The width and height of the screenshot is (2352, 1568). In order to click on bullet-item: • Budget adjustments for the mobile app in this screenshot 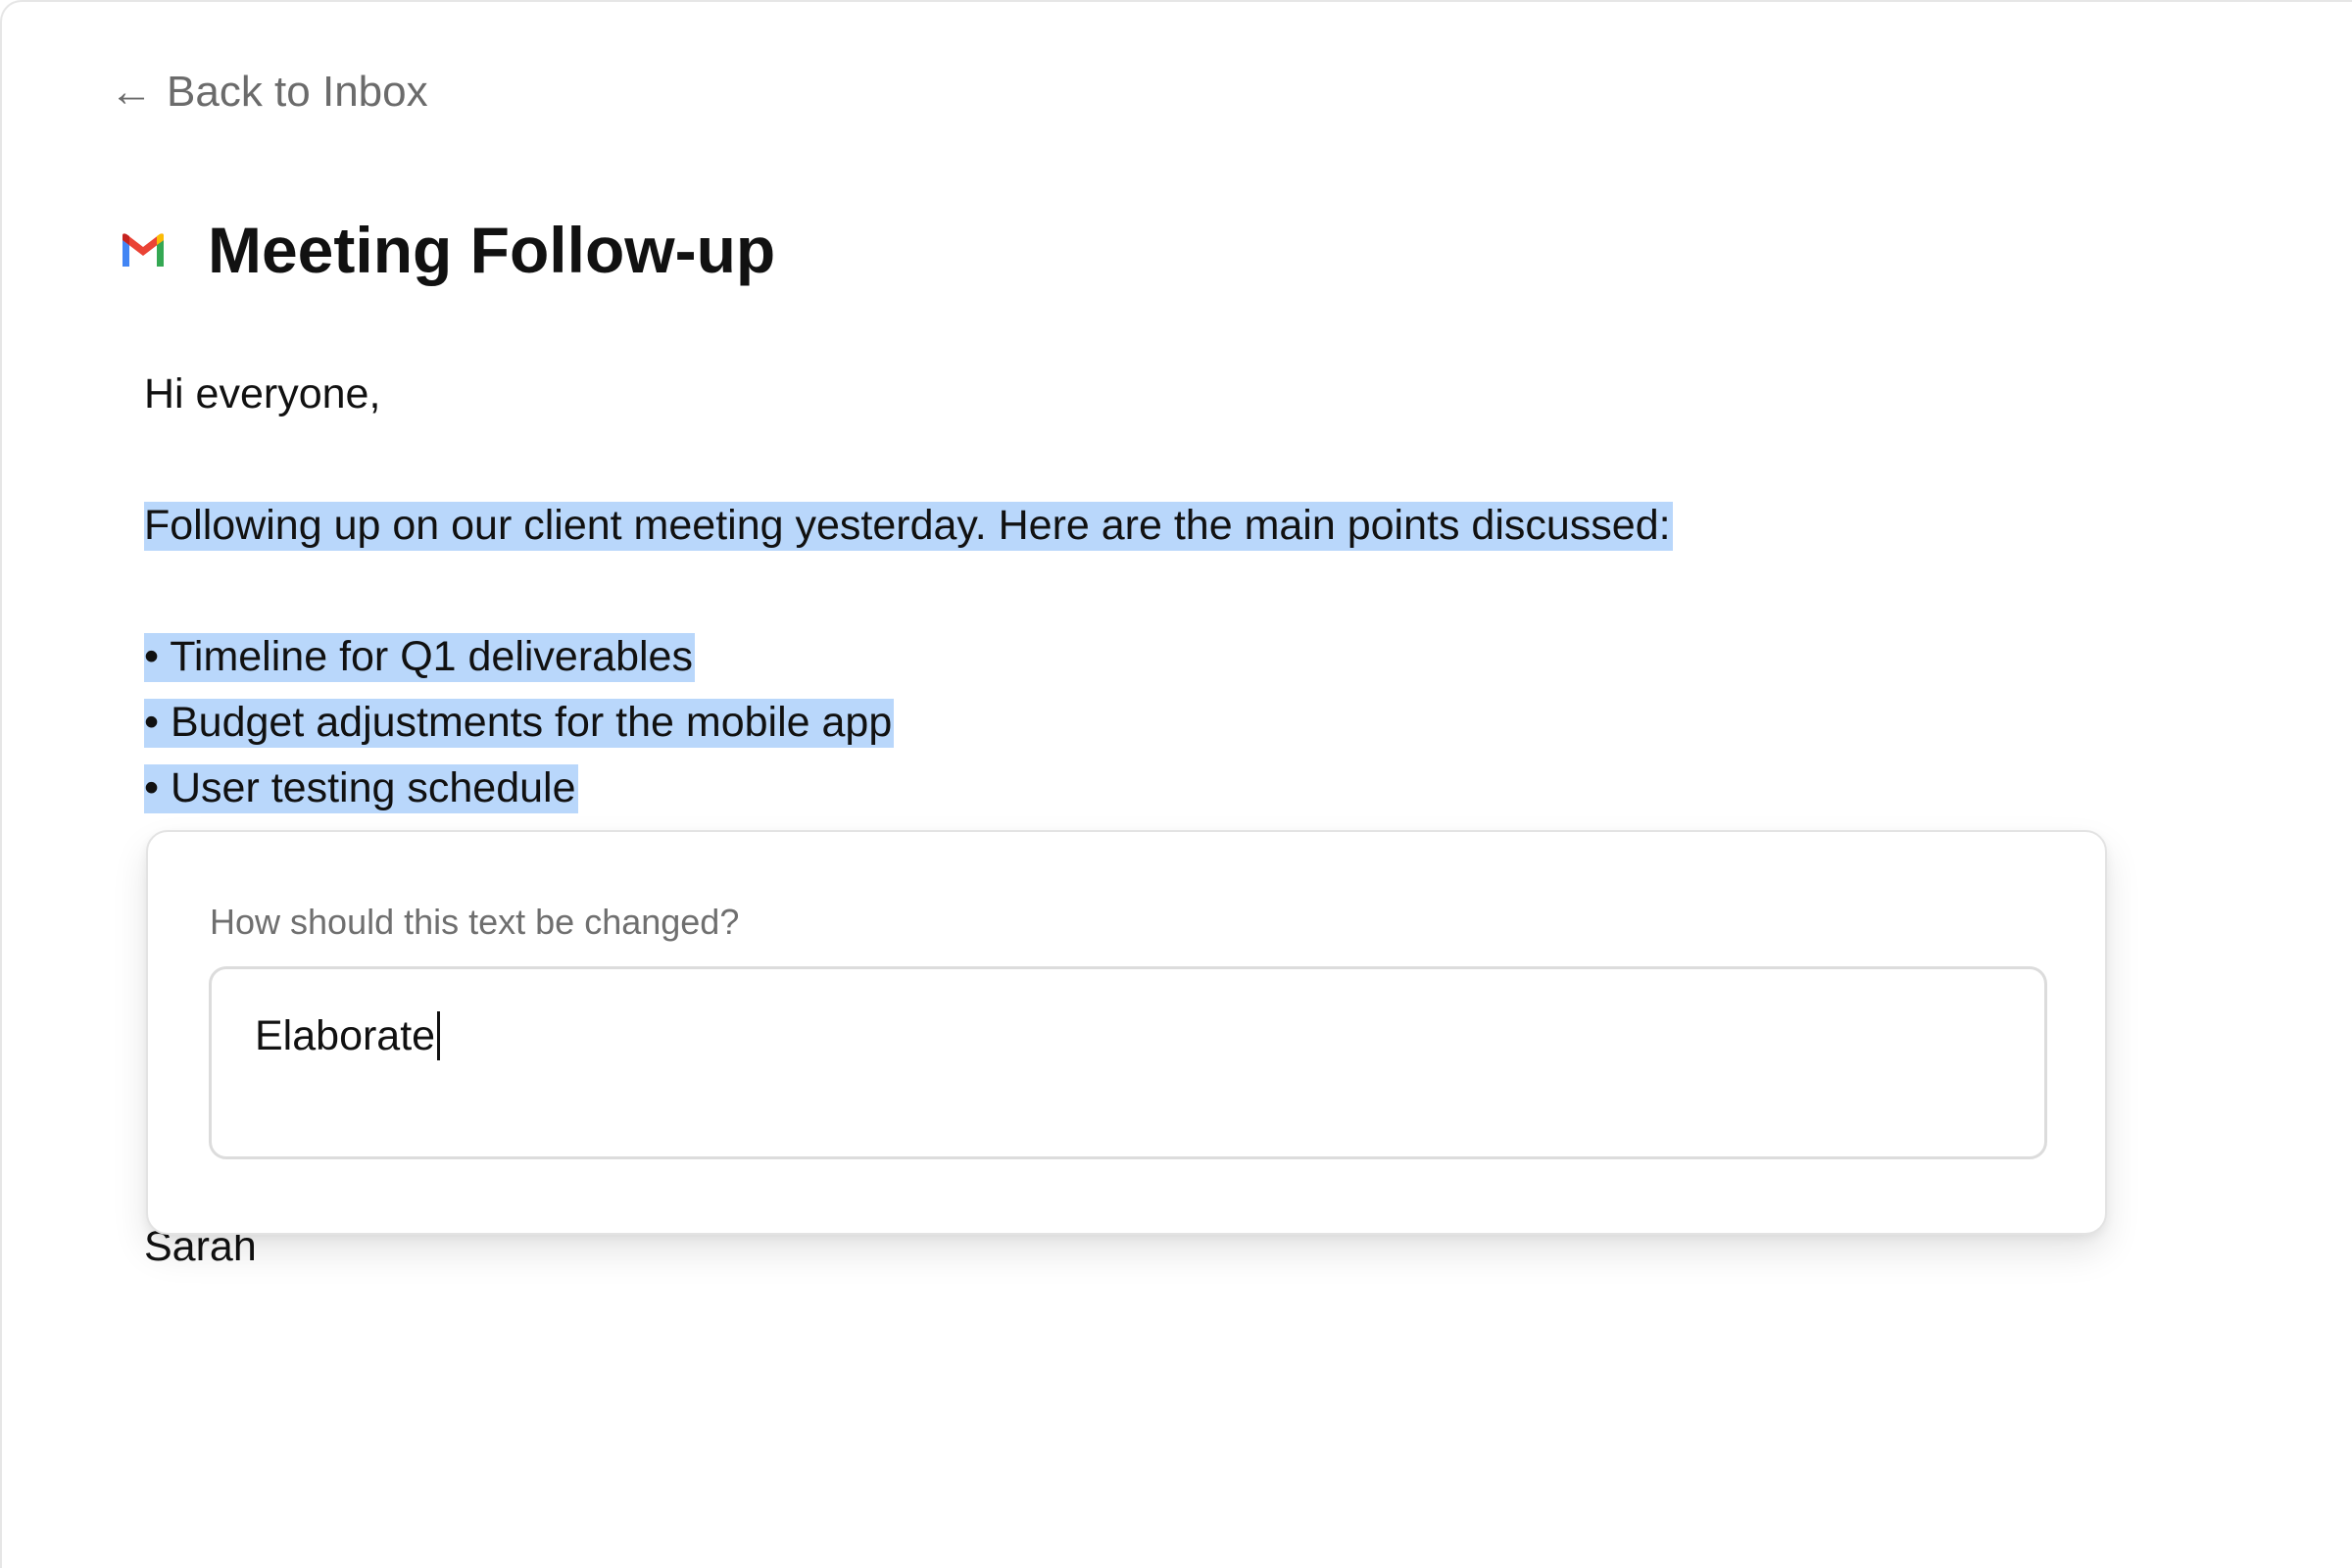, I will do `click(519, 722)`.